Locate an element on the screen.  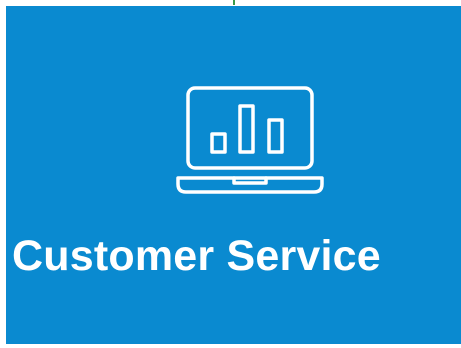
tile-label: Customer Service is located at coordinates (196, 256).